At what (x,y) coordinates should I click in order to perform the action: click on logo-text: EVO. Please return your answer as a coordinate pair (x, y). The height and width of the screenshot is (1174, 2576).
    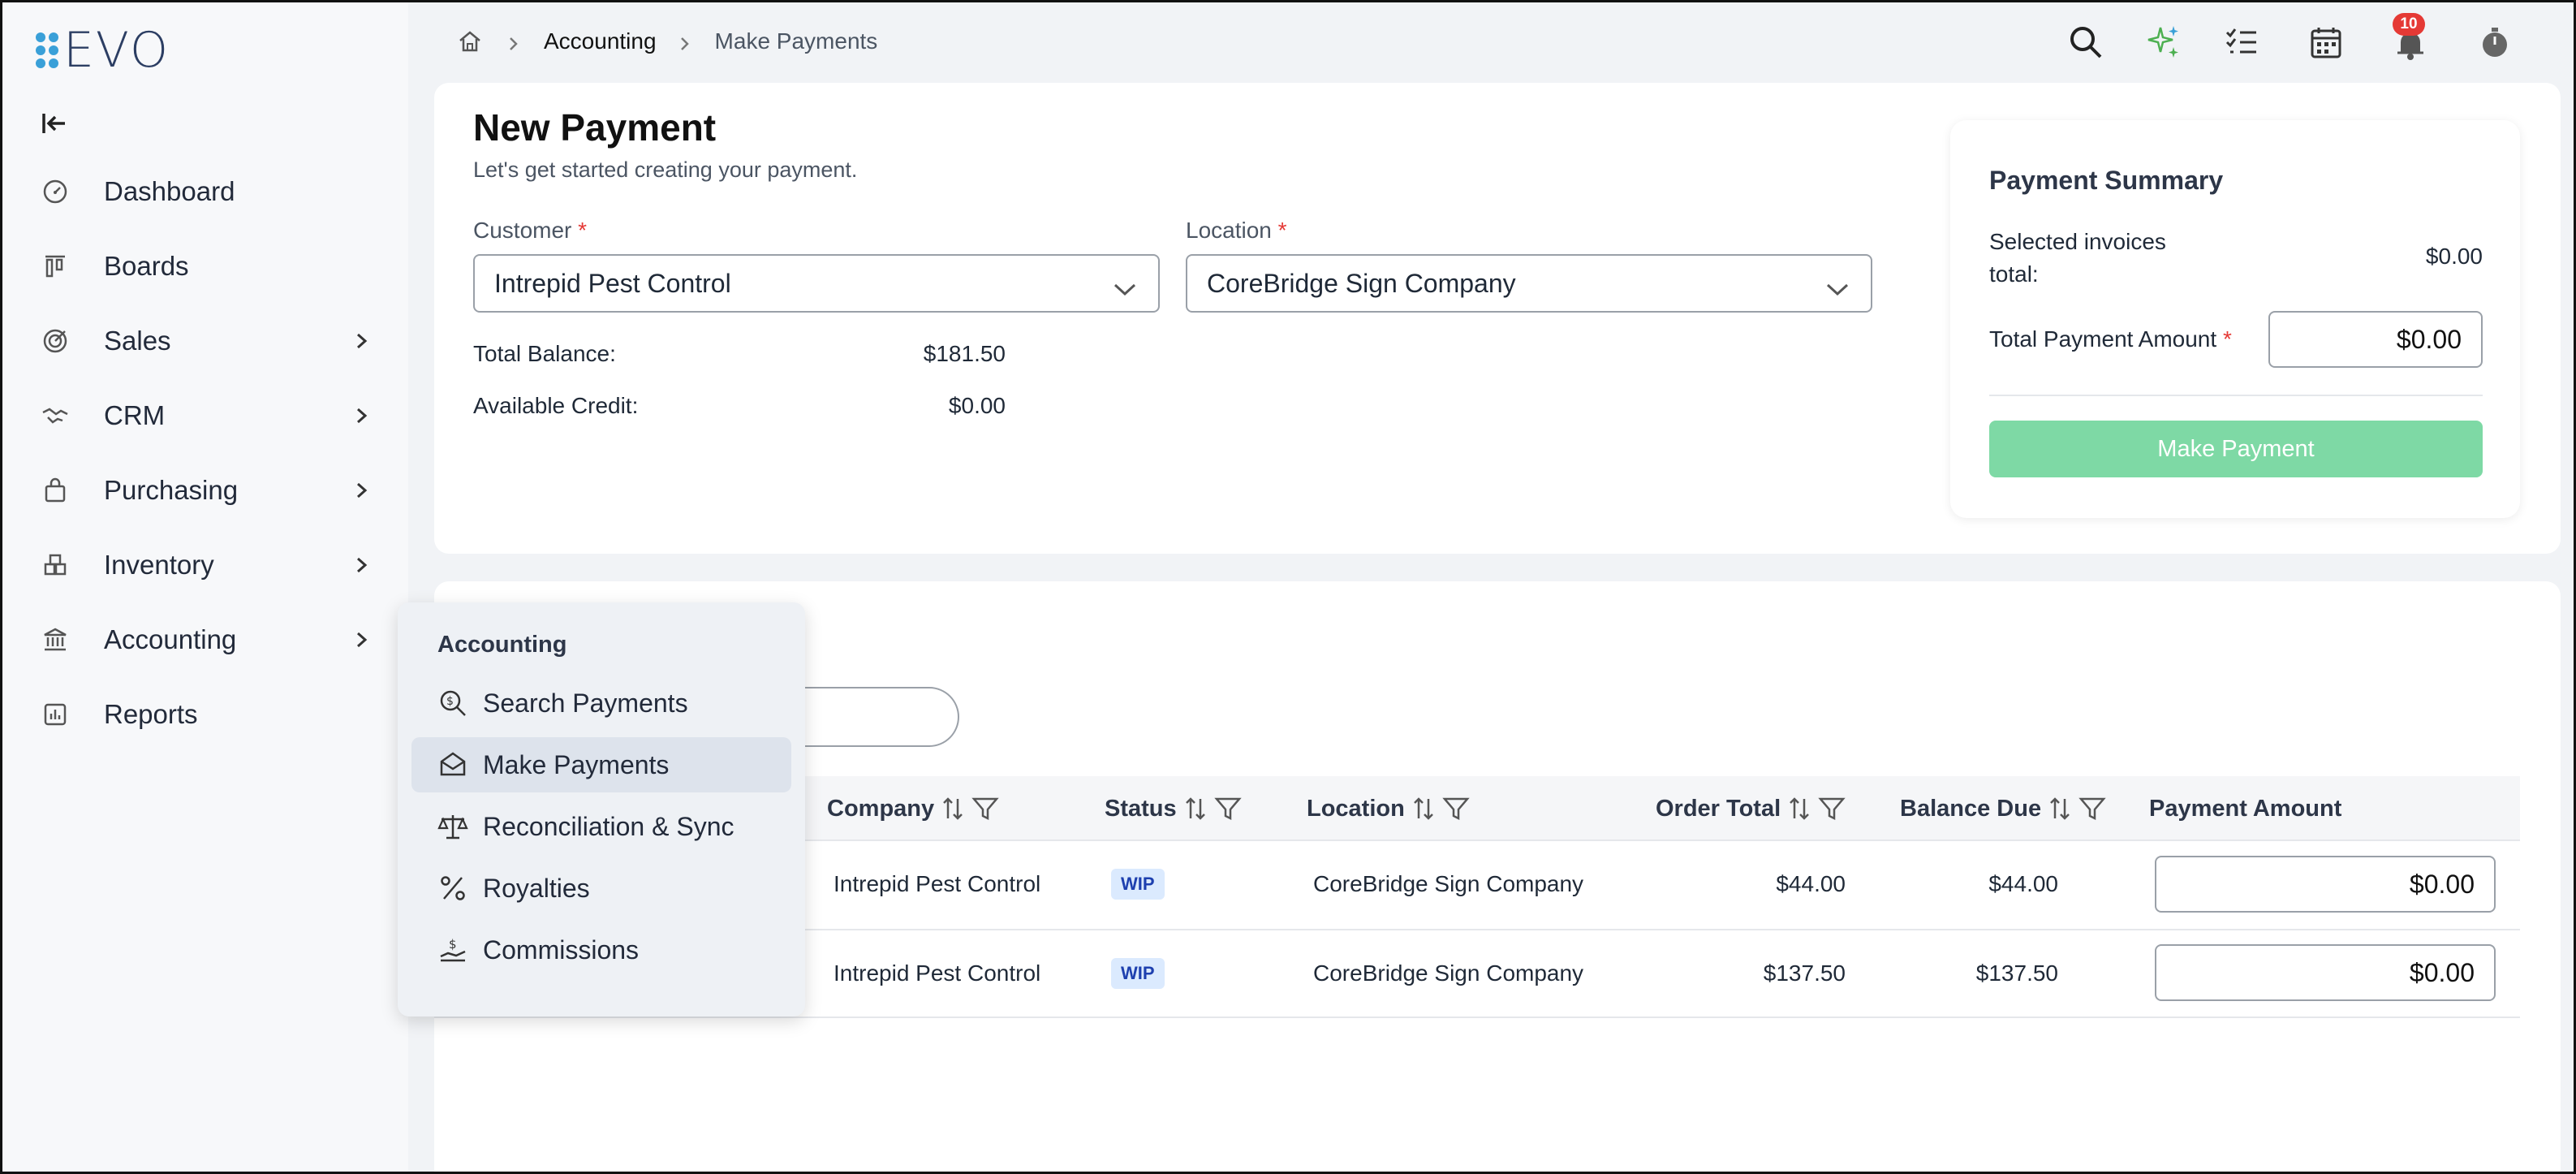
    Looking at the image, I should click on (117, 50).